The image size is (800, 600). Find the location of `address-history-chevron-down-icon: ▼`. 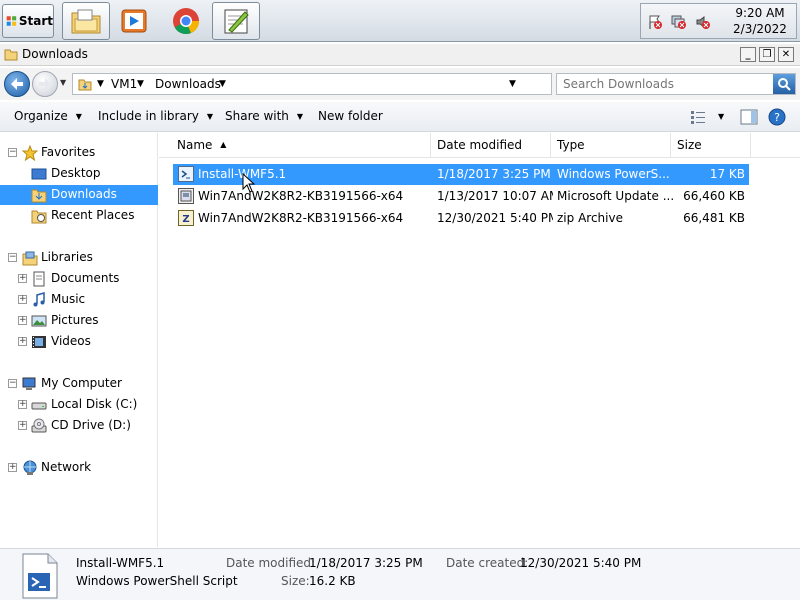

address-history-chevron-down-icon: ▼ is located at coordinates (512, 84).